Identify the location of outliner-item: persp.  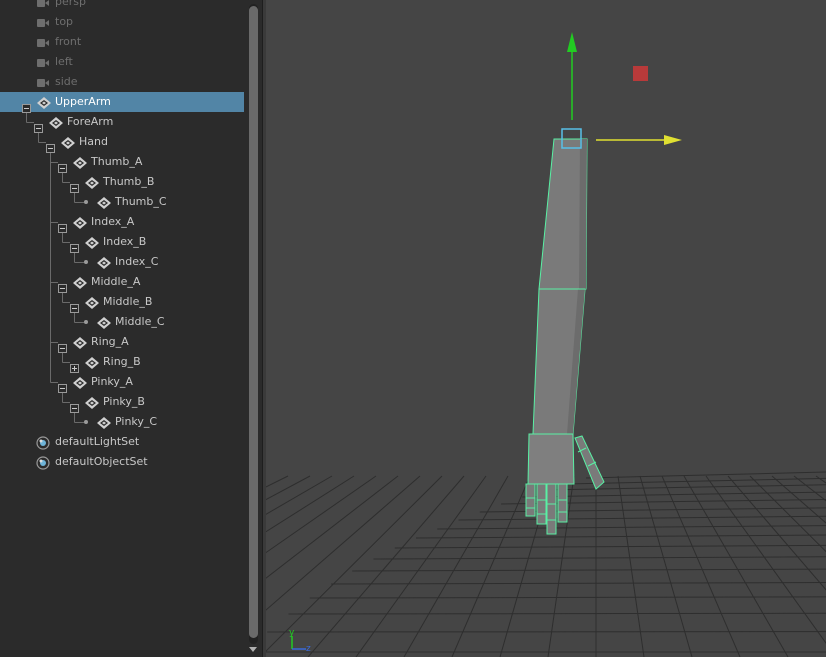
(122, 6).